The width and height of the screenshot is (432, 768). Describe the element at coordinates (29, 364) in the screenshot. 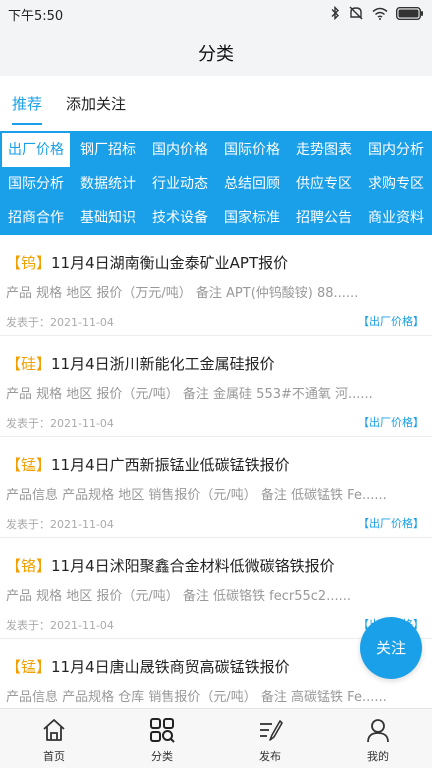

I see `article-tag: 【硅】` at that location.